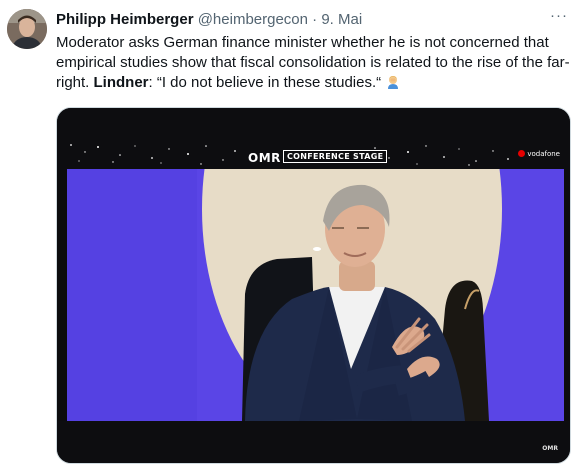 This screenshot has height=470, width=585. Describe the element at coordinates (27, 29) in the screenshot. I see `avatar` at that location.